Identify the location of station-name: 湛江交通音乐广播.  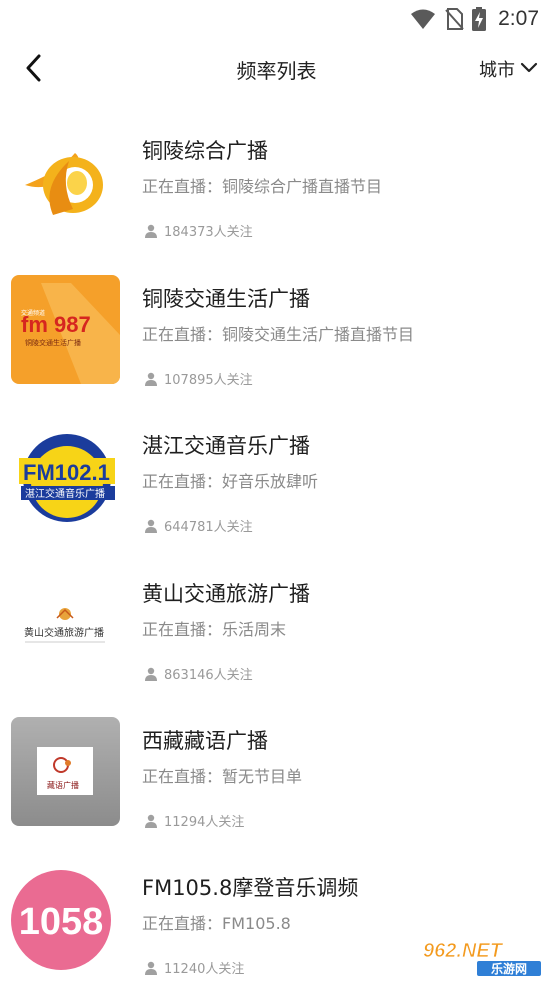
(226, 446).